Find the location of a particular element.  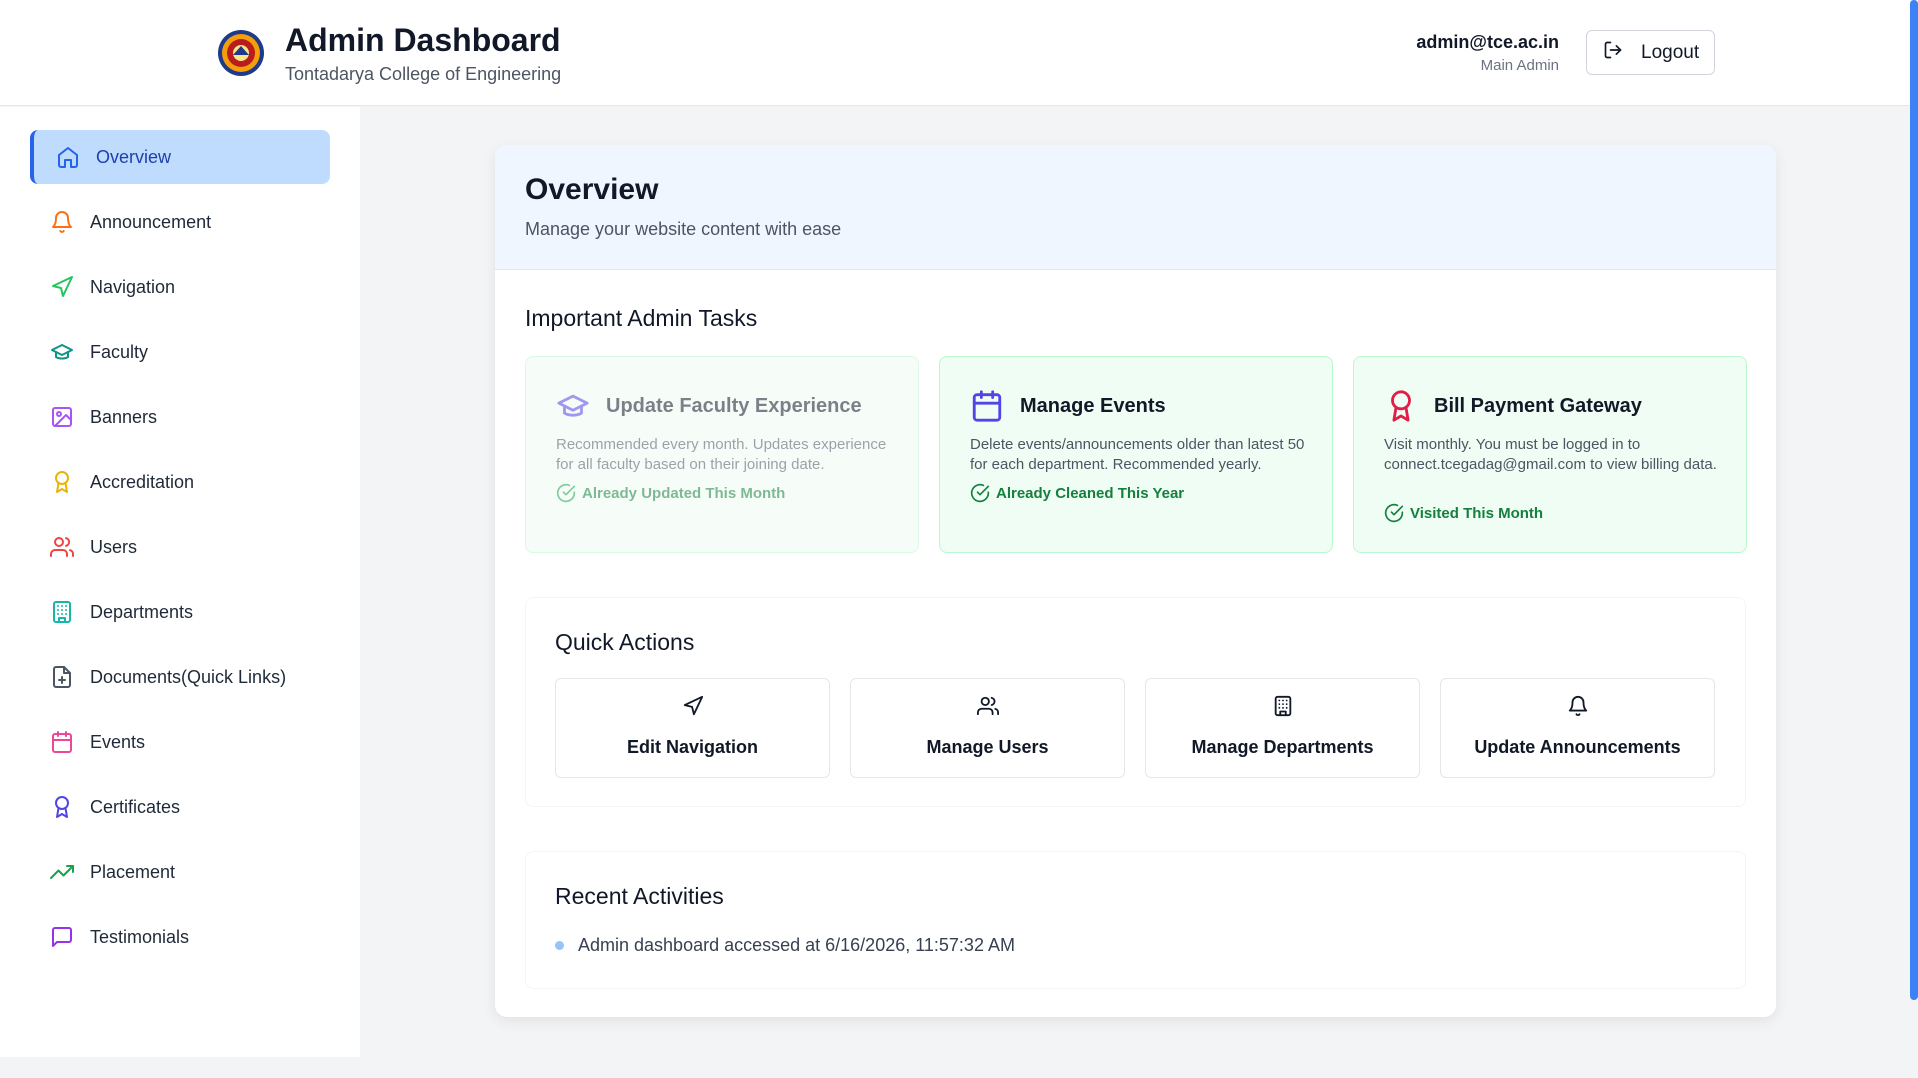

quick-action-label: Update Announcements is located at coordinates (1577, 747).